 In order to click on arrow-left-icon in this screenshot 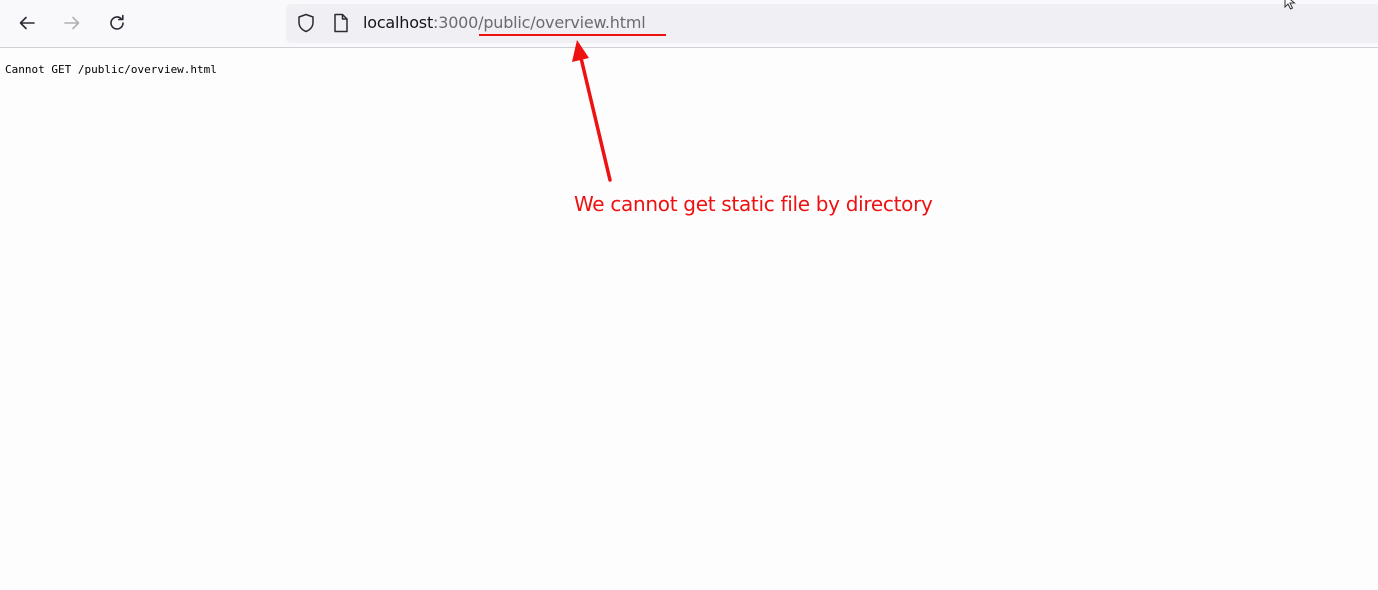, I will do `click(27, 23)`.